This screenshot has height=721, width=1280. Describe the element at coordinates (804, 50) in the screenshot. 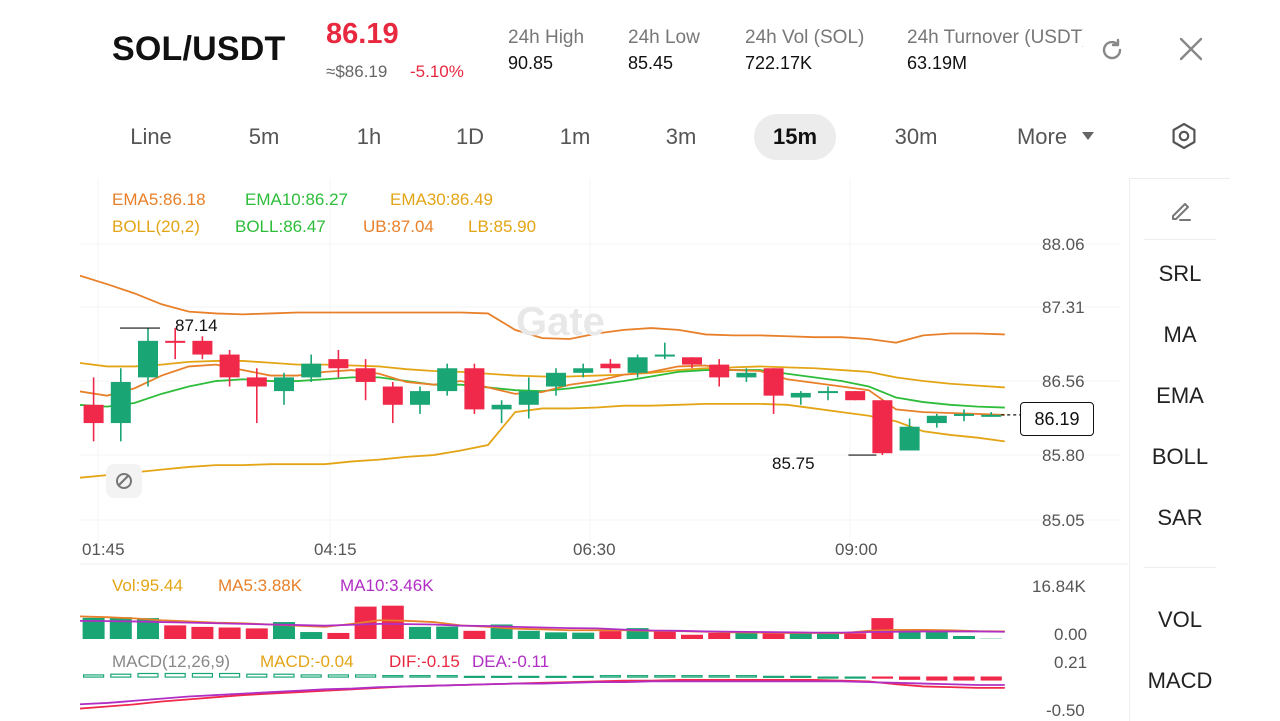

I see `stat-24h-vol: 24h Vol (SOL) 722.17K` at that location.